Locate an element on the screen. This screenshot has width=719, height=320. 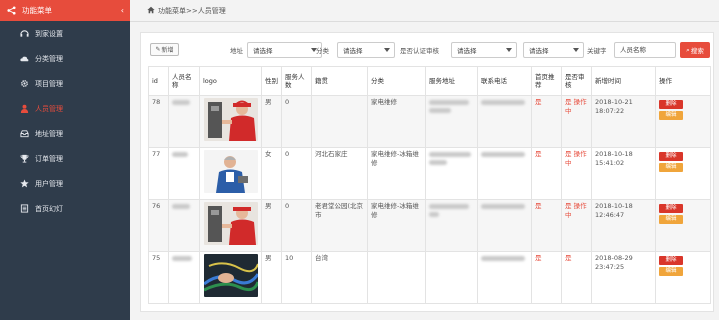
sidebar-header: 功能菜单 ‹ is located at coordinates (65, 10).